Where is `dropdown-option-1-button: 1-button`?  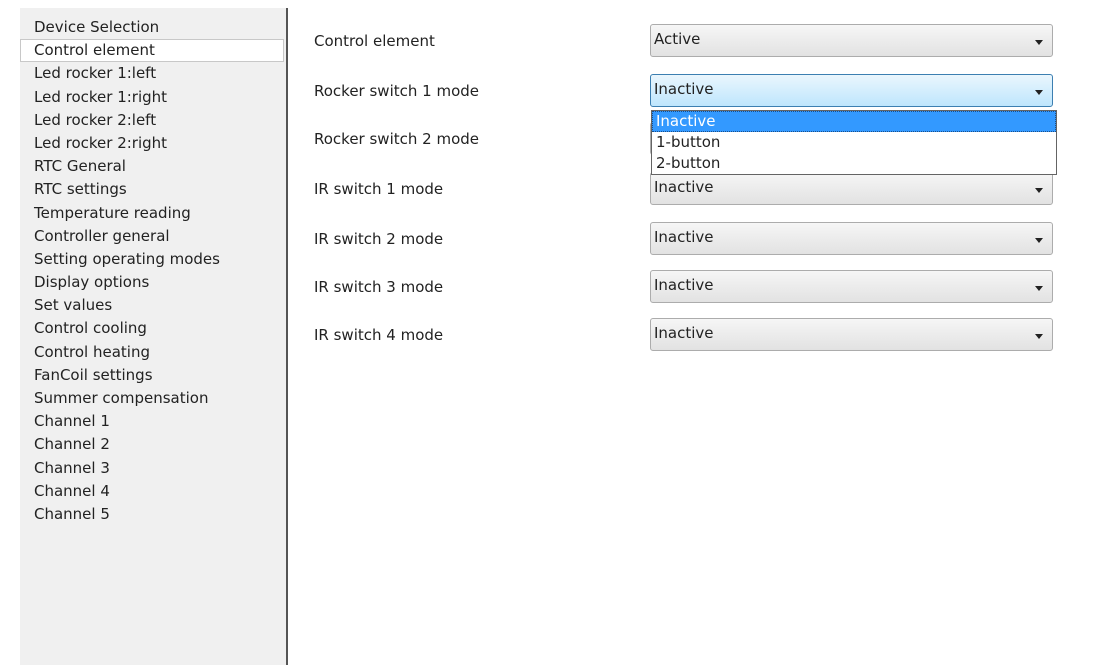 dropdown-option-1-button: 1-button is located at coordinates (854, 142).